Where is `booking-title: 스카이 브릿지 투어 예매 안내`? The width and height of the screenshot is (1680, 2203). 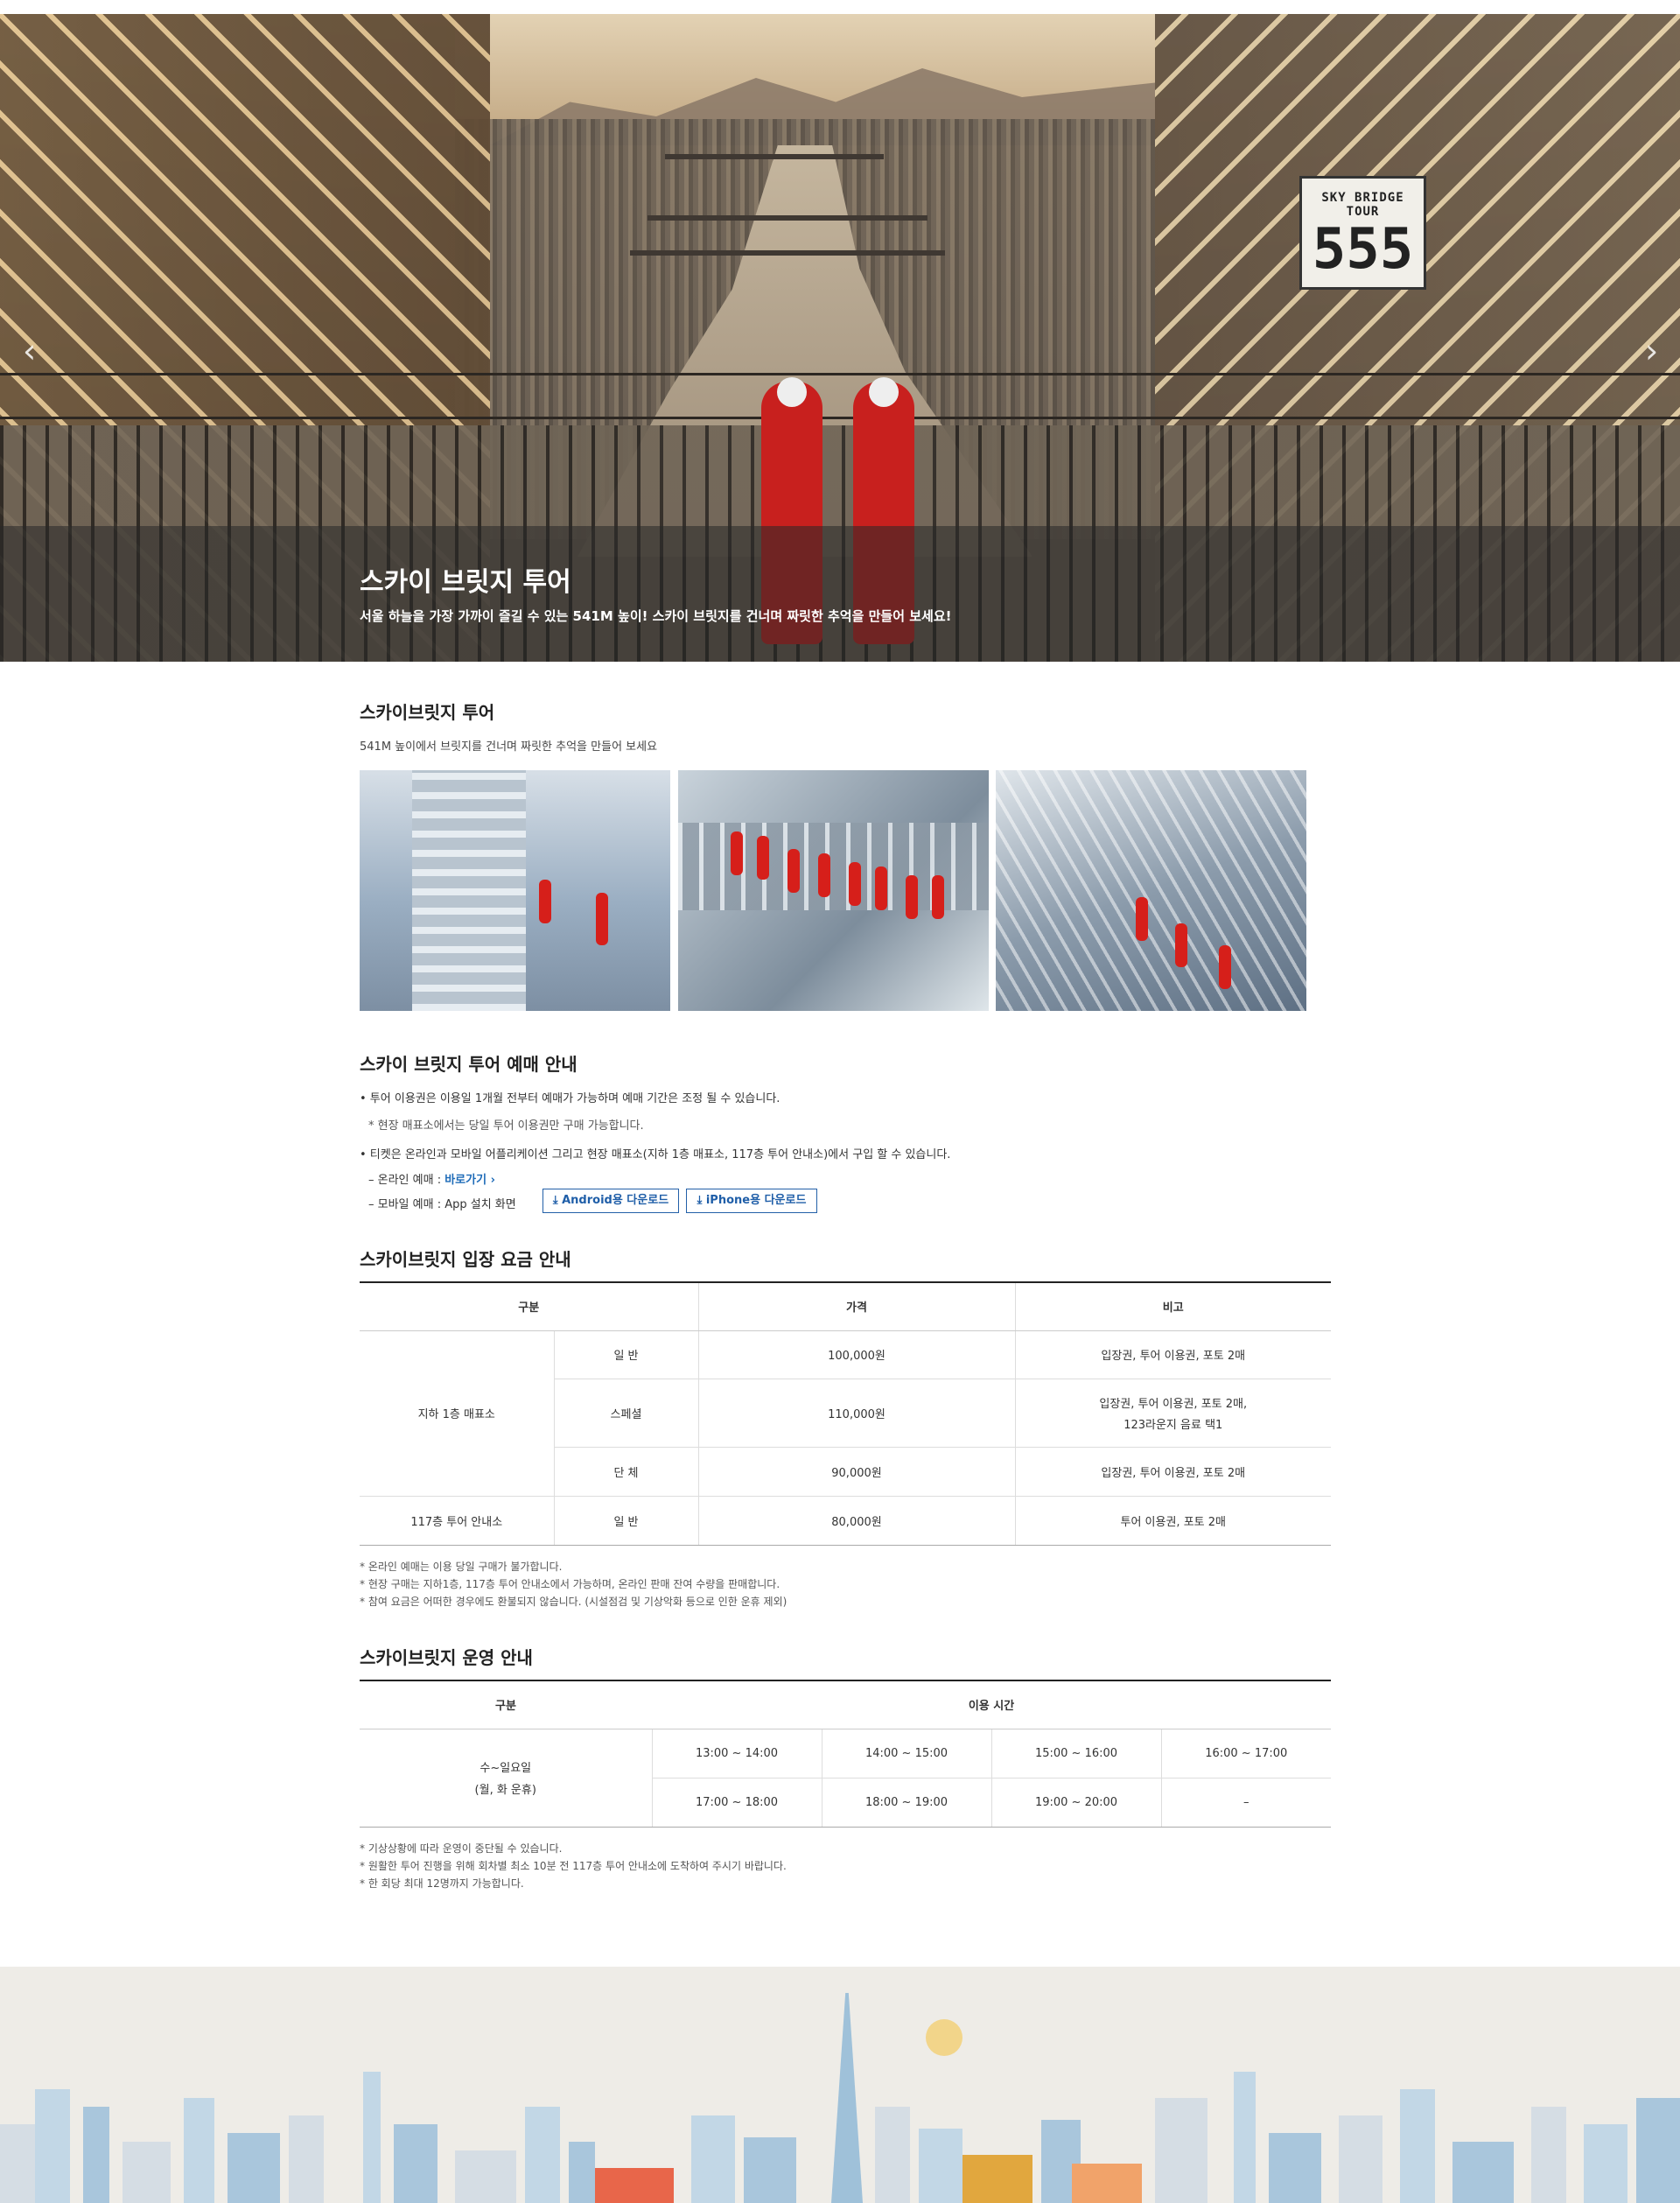 booking-title: 스카이 브릿지 투어 예매 안내 is located at coordinates (469, 1064).